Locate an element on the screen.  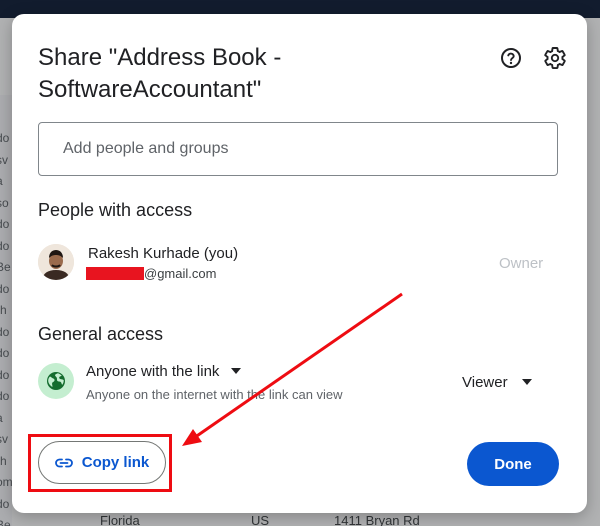
settings-gear-icon is located at coordinates (555, 58).